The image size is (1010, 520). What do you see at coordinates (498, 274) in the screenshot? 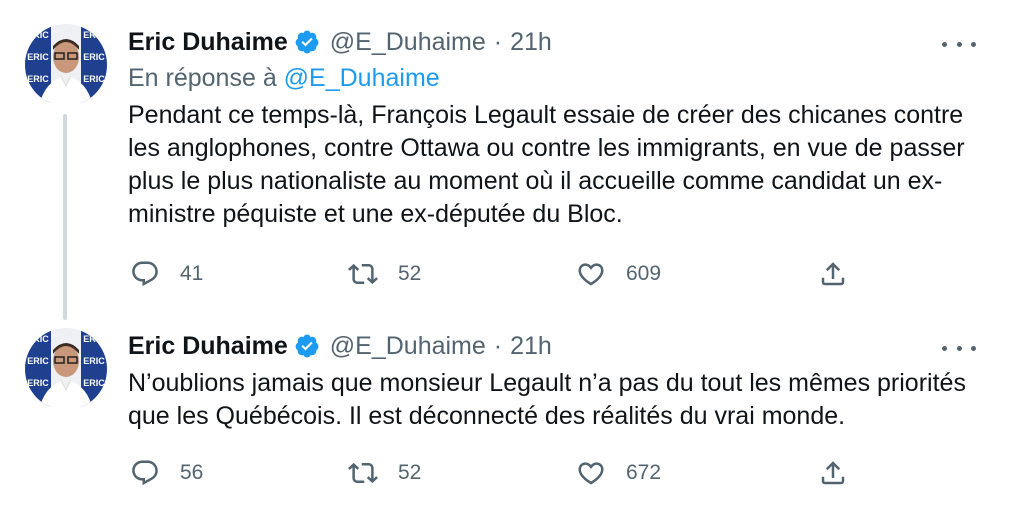
I see `tweet-actions: 41 52 609` at bounding box center [498, 274].